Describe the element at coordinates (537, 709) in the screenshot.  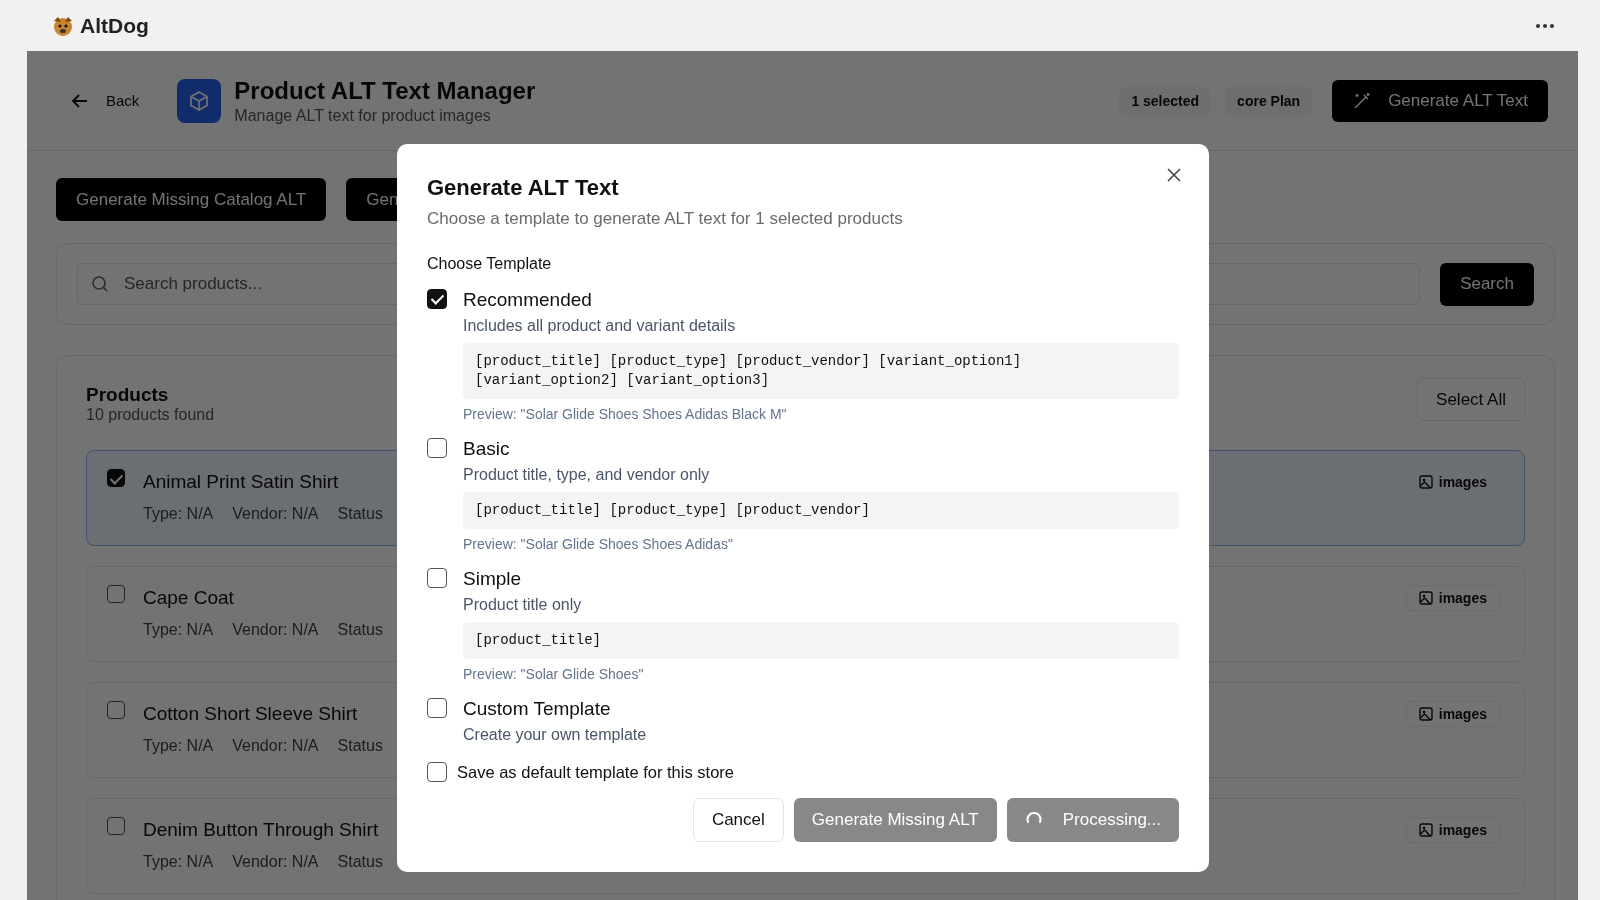
I see `template-name: Custom Template` at that location.